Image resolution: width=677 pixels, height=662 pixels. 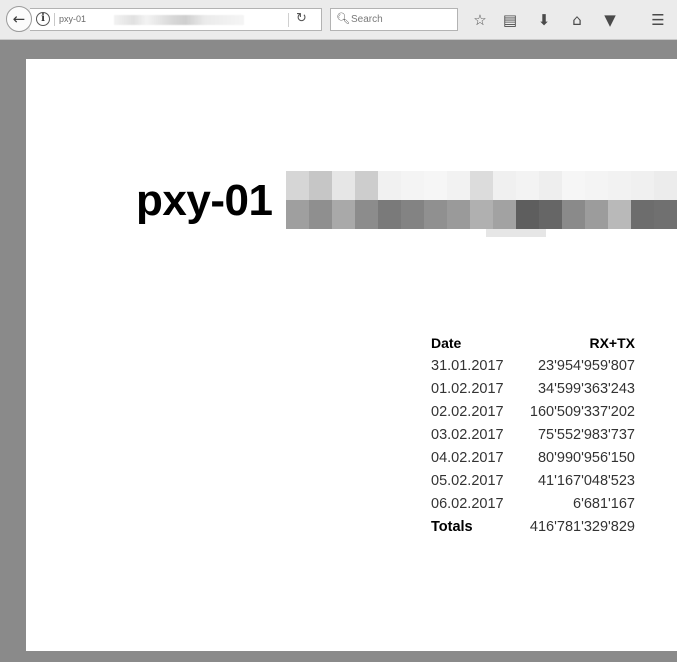 I want to click on header-date: Date, so click(x=446, y=343).